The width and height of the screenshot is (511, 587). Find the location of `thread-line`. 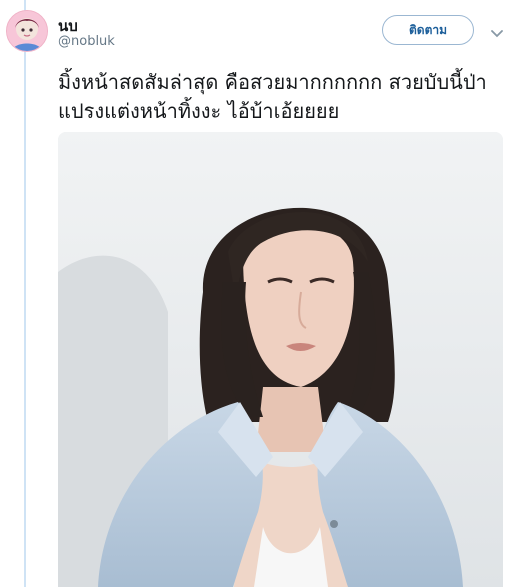

thread-line is located at coordinates (25, 293).